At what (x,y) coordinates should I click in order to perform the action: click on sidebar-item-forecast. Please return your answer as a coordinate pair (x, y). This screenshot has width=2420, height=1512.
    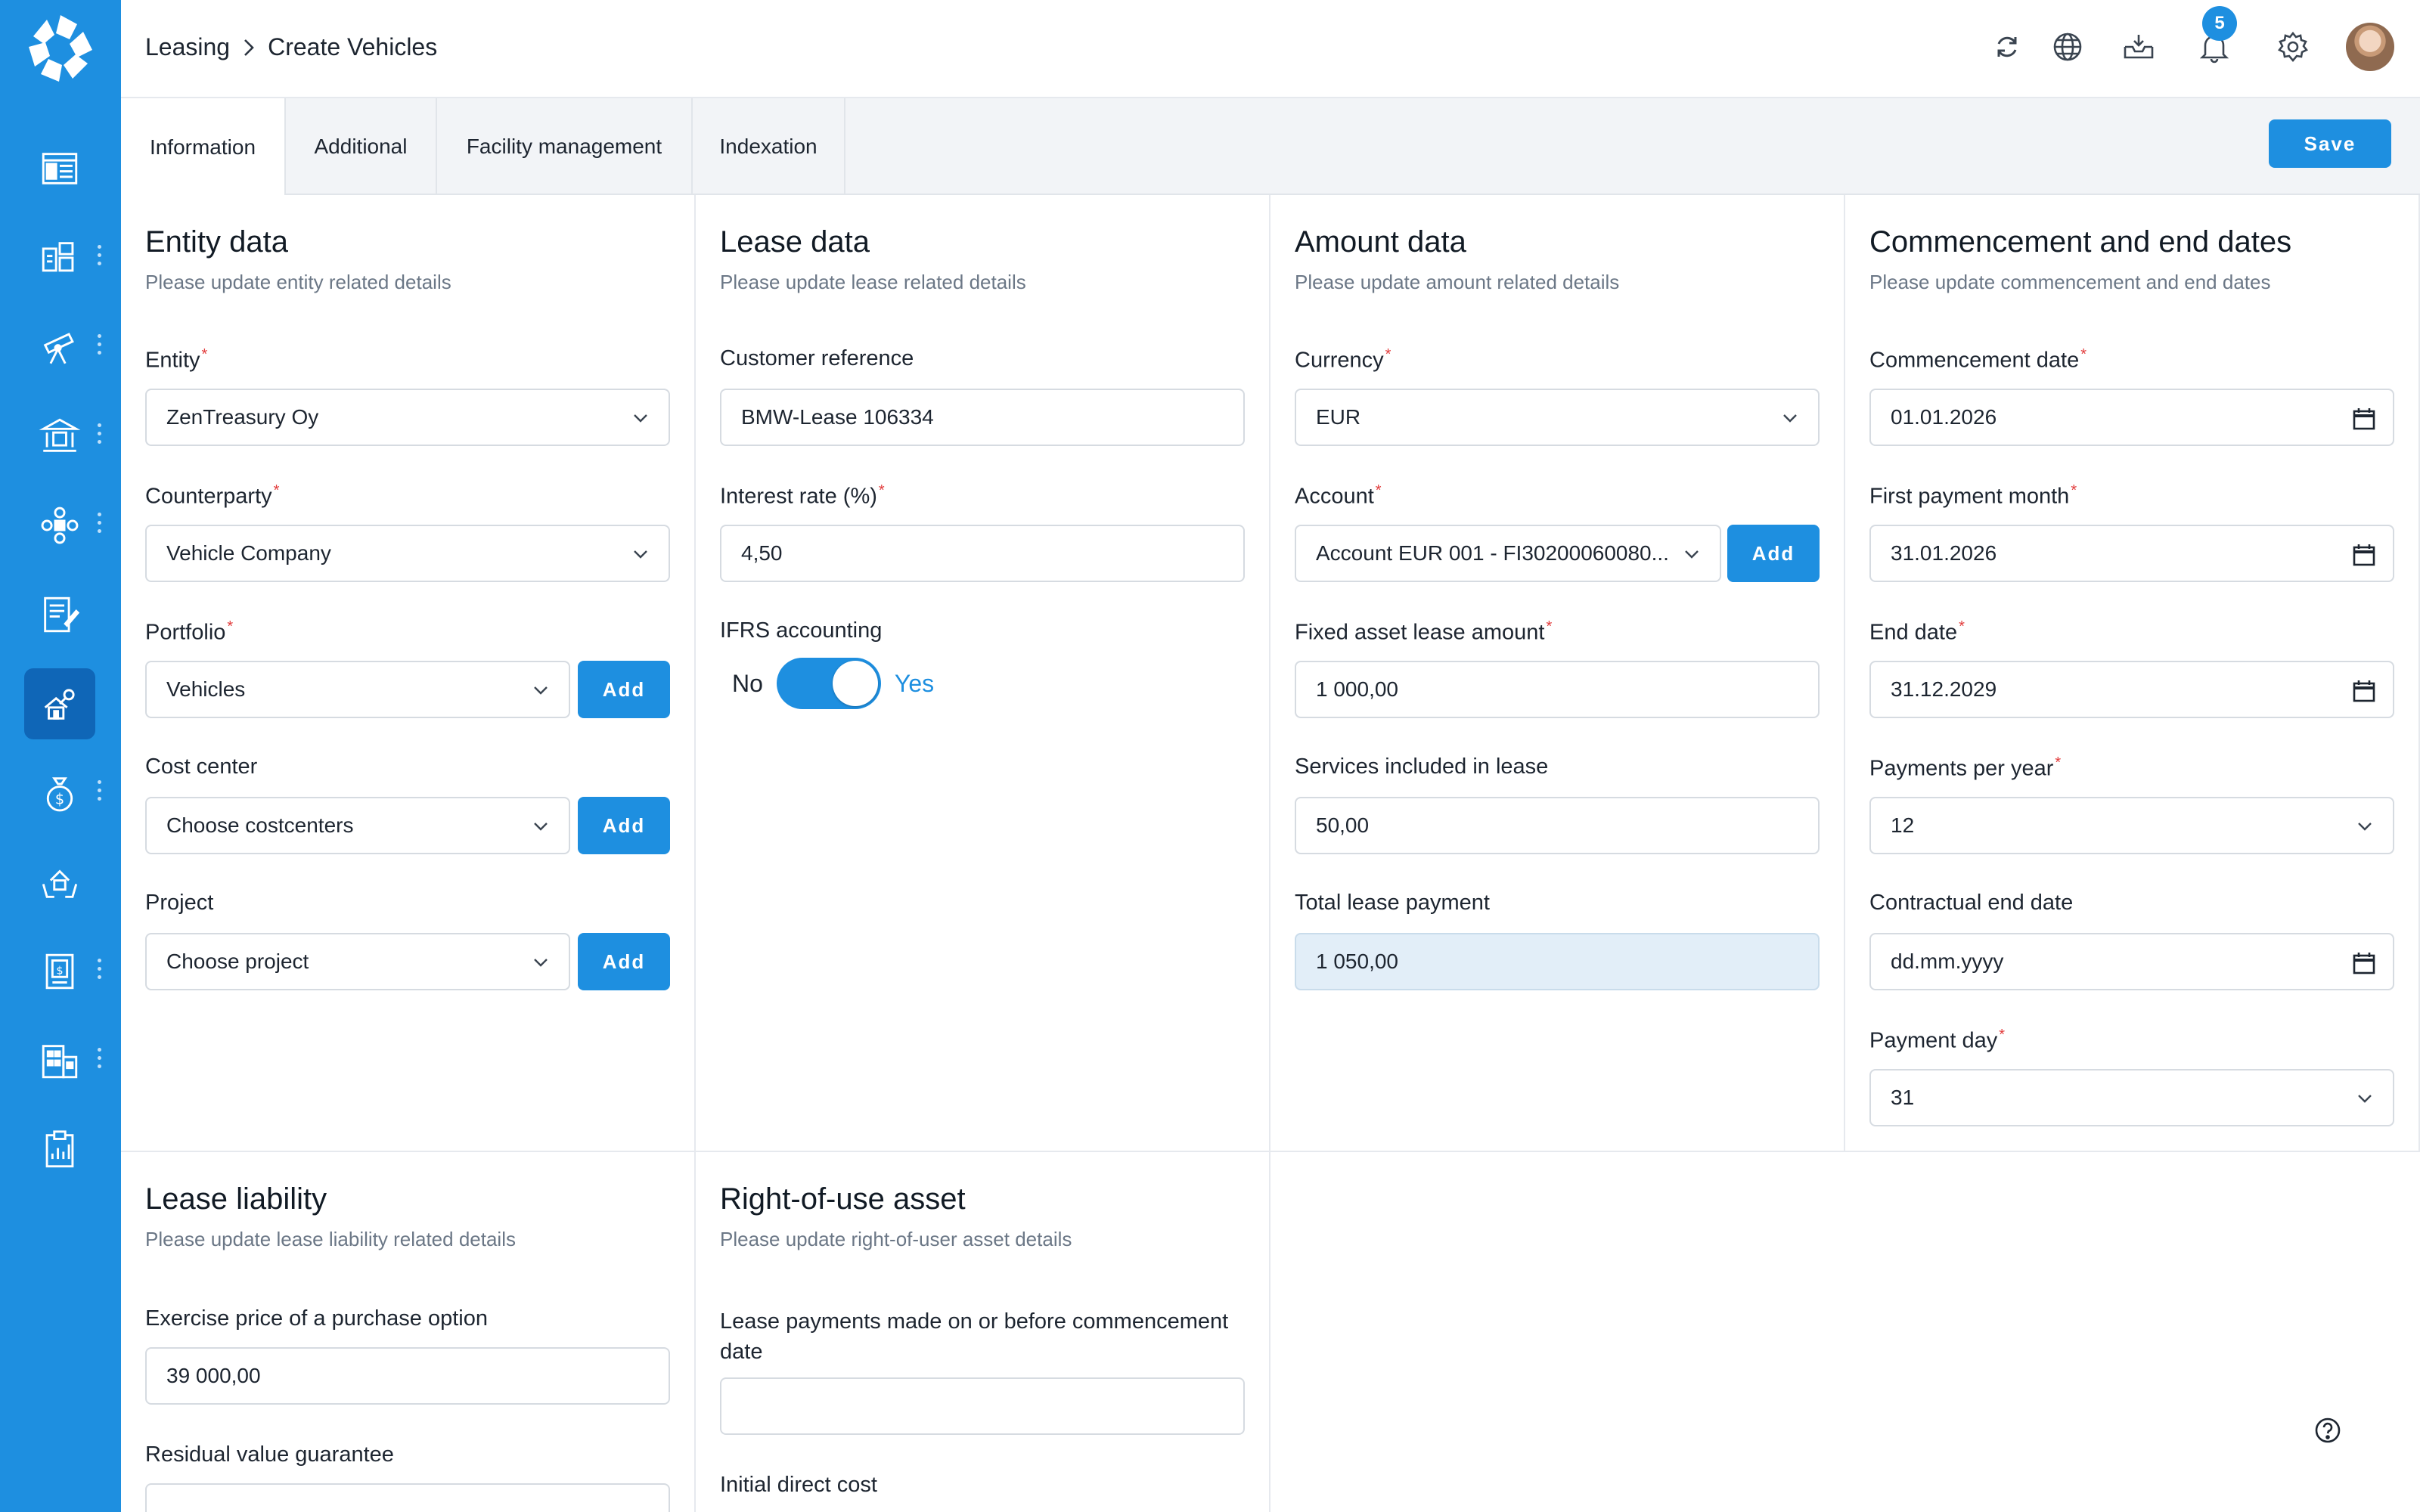
    Looking at the image, I should click on (59, 347).